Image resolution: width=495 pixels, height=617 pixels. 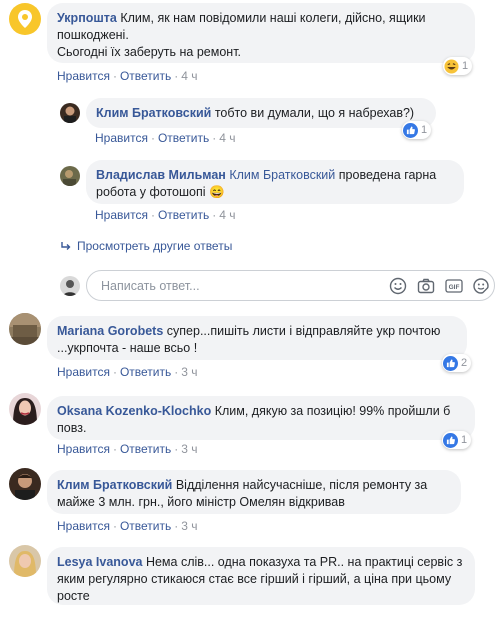 What do you see at coordinates (87, 18) in the screenshot?
I see `comment-author: Укрпошта` at bounding box center [87, 18].